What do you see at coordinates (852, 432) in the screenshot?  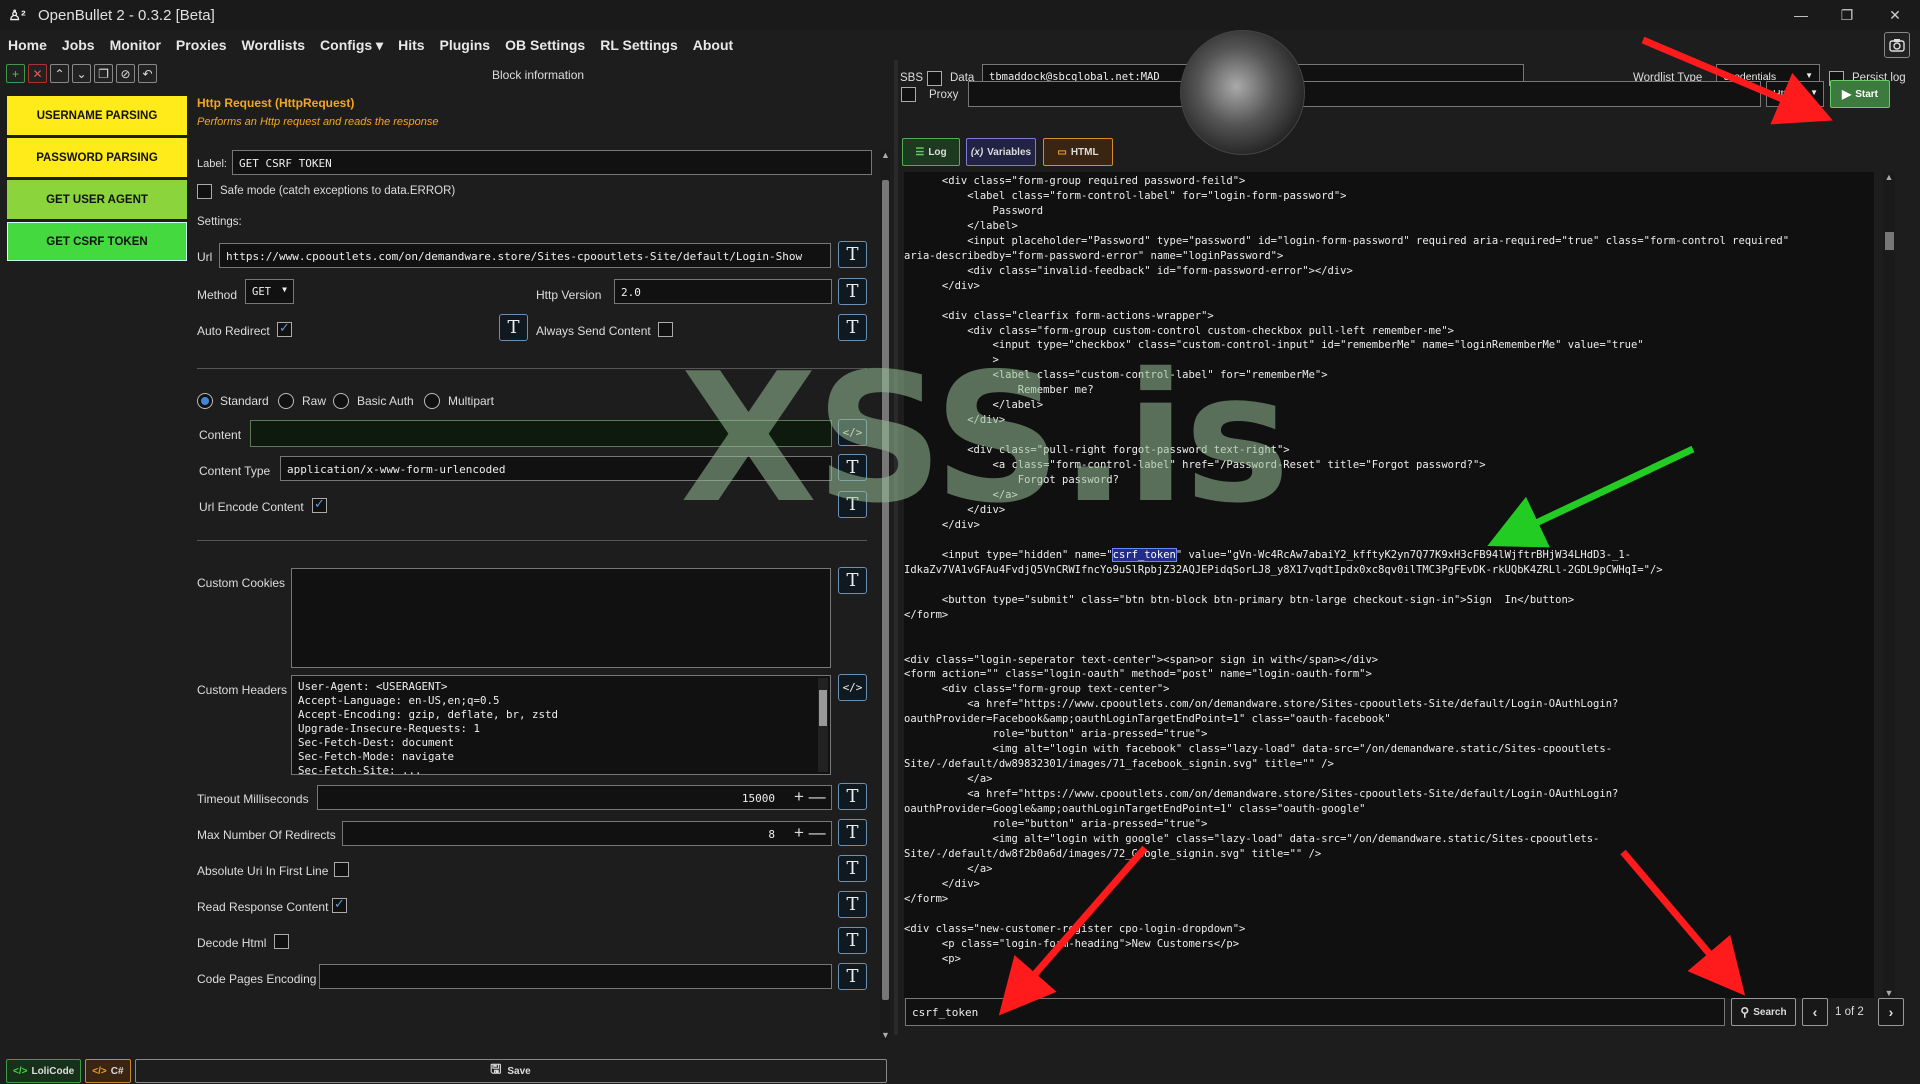 I see `content-editor-icon: </>` at bounding box center [852, 432].